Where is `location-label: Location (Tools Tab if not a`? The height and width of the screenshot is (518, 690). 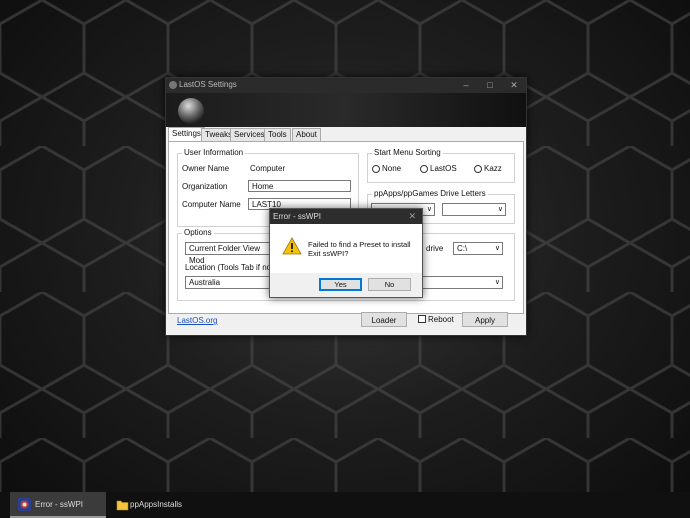 location-label: Location (Tools Tab if not a is located at coordinates (233, 267).